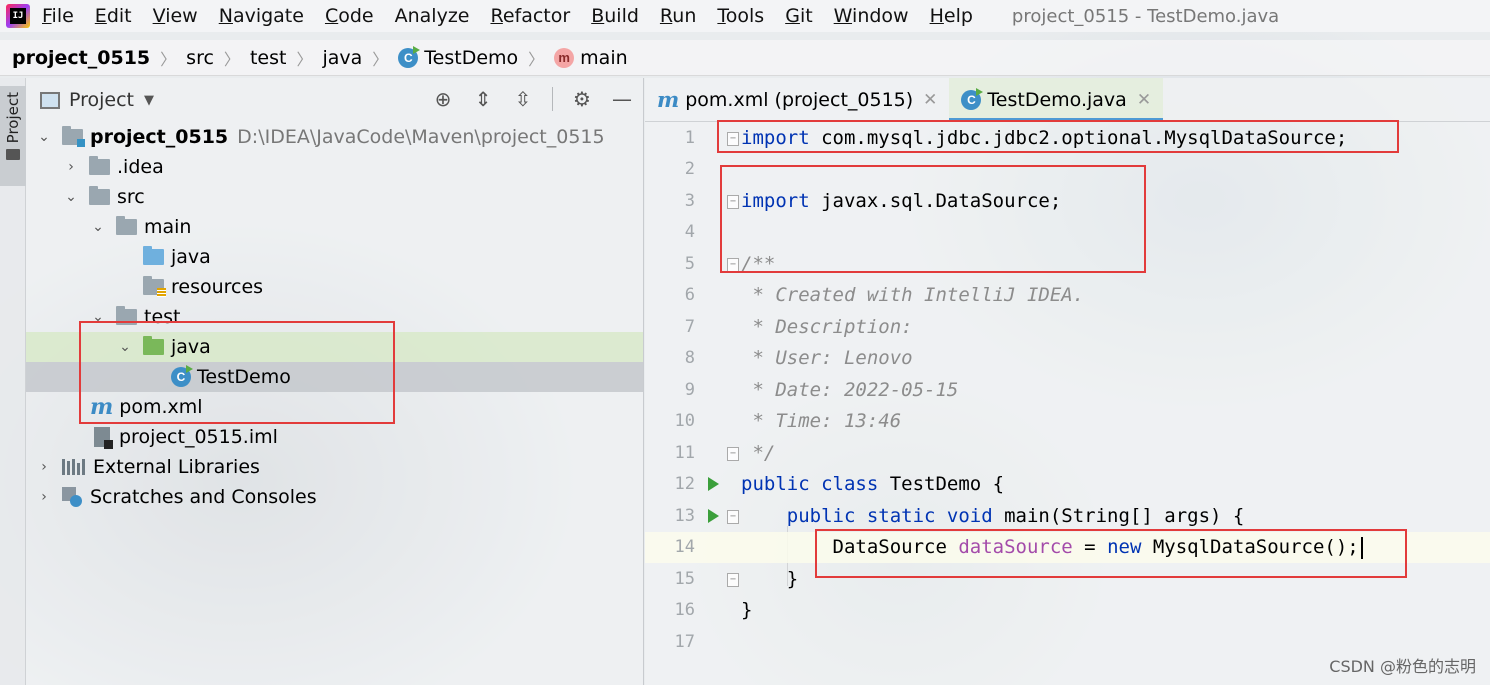 This screenshot has width=1490, height=685. What do you see at coordinates (175, 16) in the screenshot?
I see `menu-item-view: View` at bounding box center [175, 16].